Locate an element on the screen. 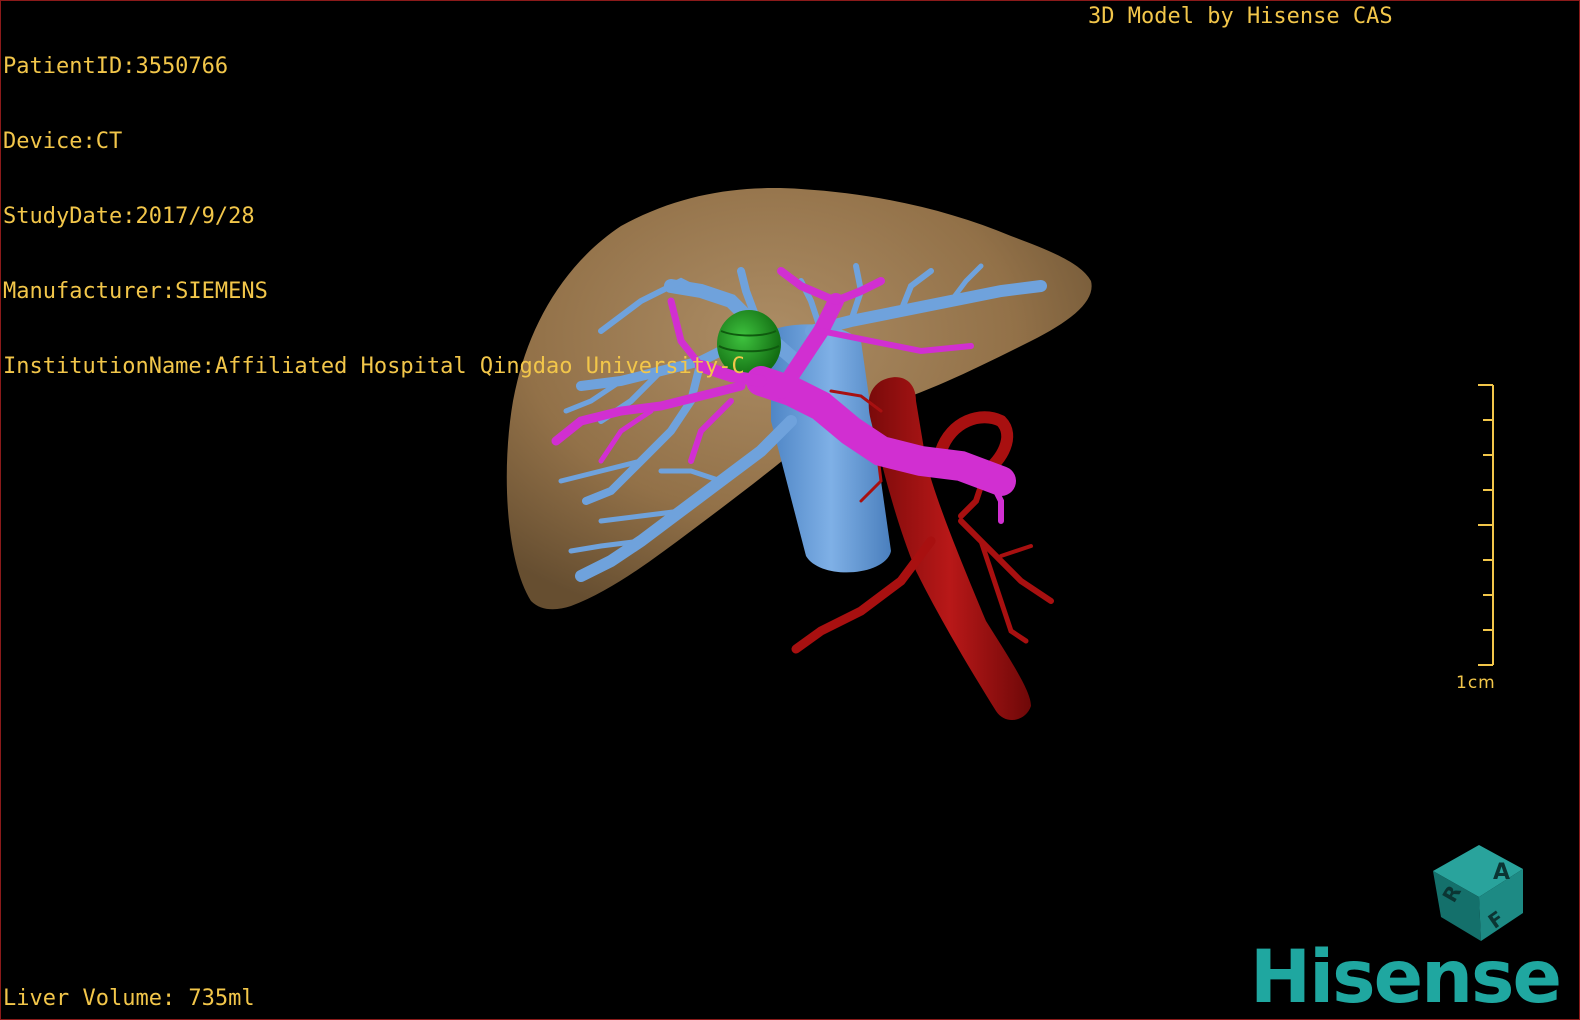  liver-volume: Liver Volume: 735ml is located at coordinates (129, 998).